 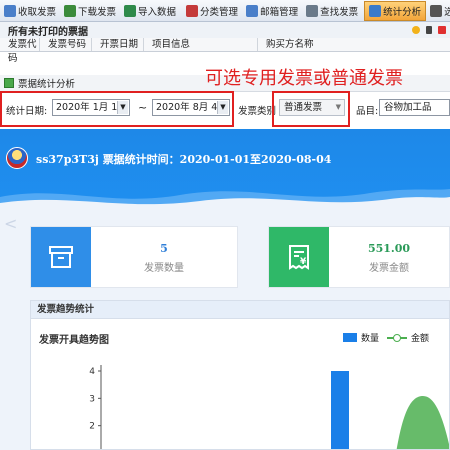 What do you see at coordinates (134, 257) in the screenshot?
I see `invoice-count-card: 5 发票数量` at bounding box center [134, 257].